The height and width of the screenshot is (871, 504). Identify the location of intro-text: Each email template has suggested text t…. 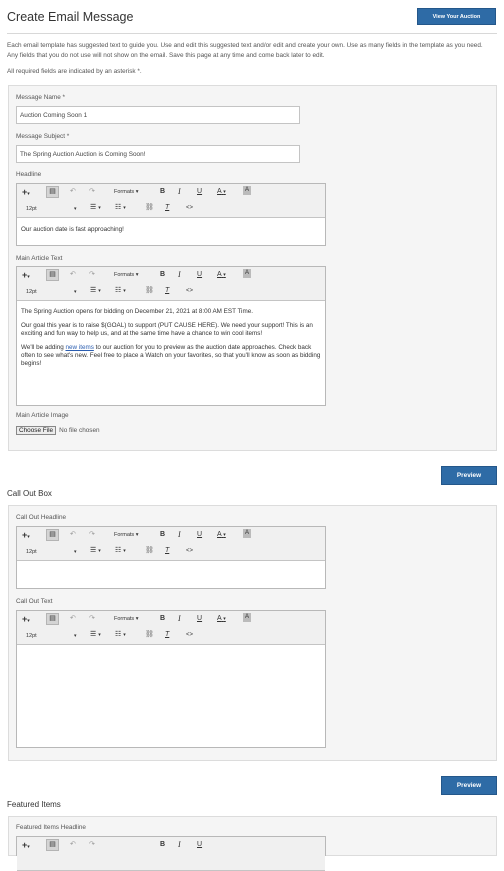
(245, 50).